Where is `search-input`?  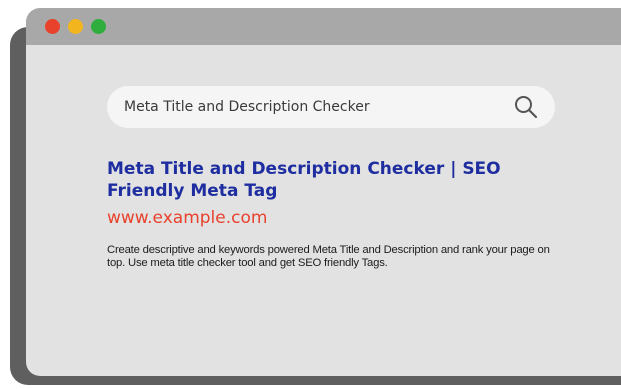
search-input is located at coordinates (309, 107).